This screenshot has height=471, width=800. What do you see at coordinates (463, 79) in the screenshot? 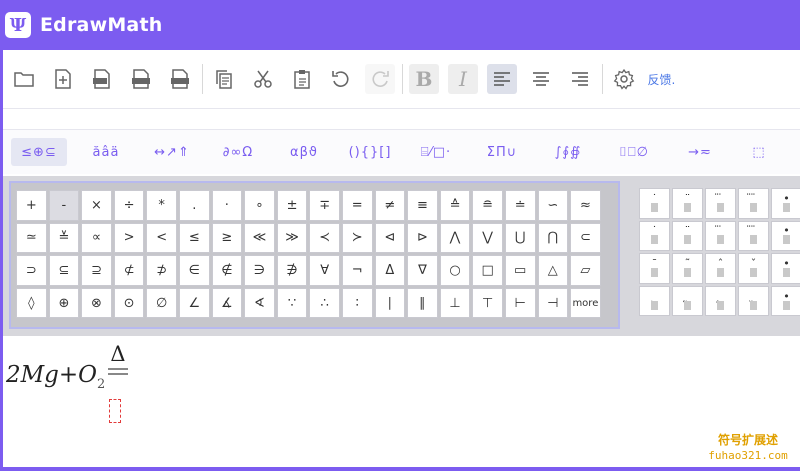
I see `italic-button: I` at bounding box center [463, 79].